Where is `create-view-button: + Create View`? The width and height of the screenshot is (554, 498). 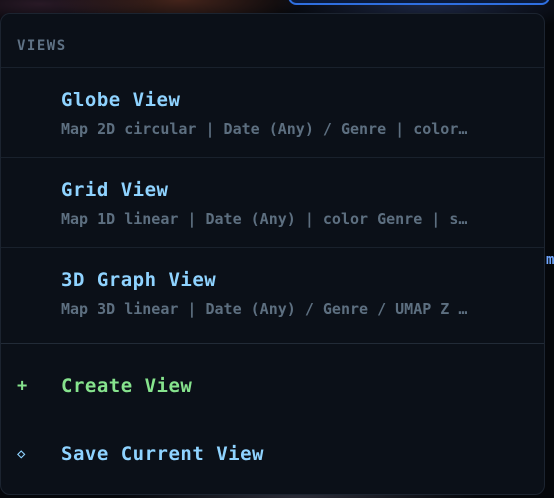
create-view-button: + Create View is located at coordinates (272, 386).